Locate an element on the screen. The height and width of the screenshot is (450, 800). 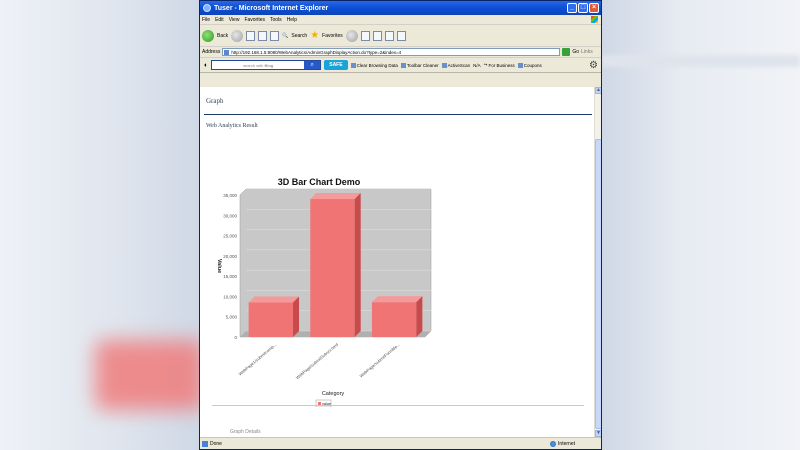
y-tick-label: 35,000 is located at coordinates (230, 195).